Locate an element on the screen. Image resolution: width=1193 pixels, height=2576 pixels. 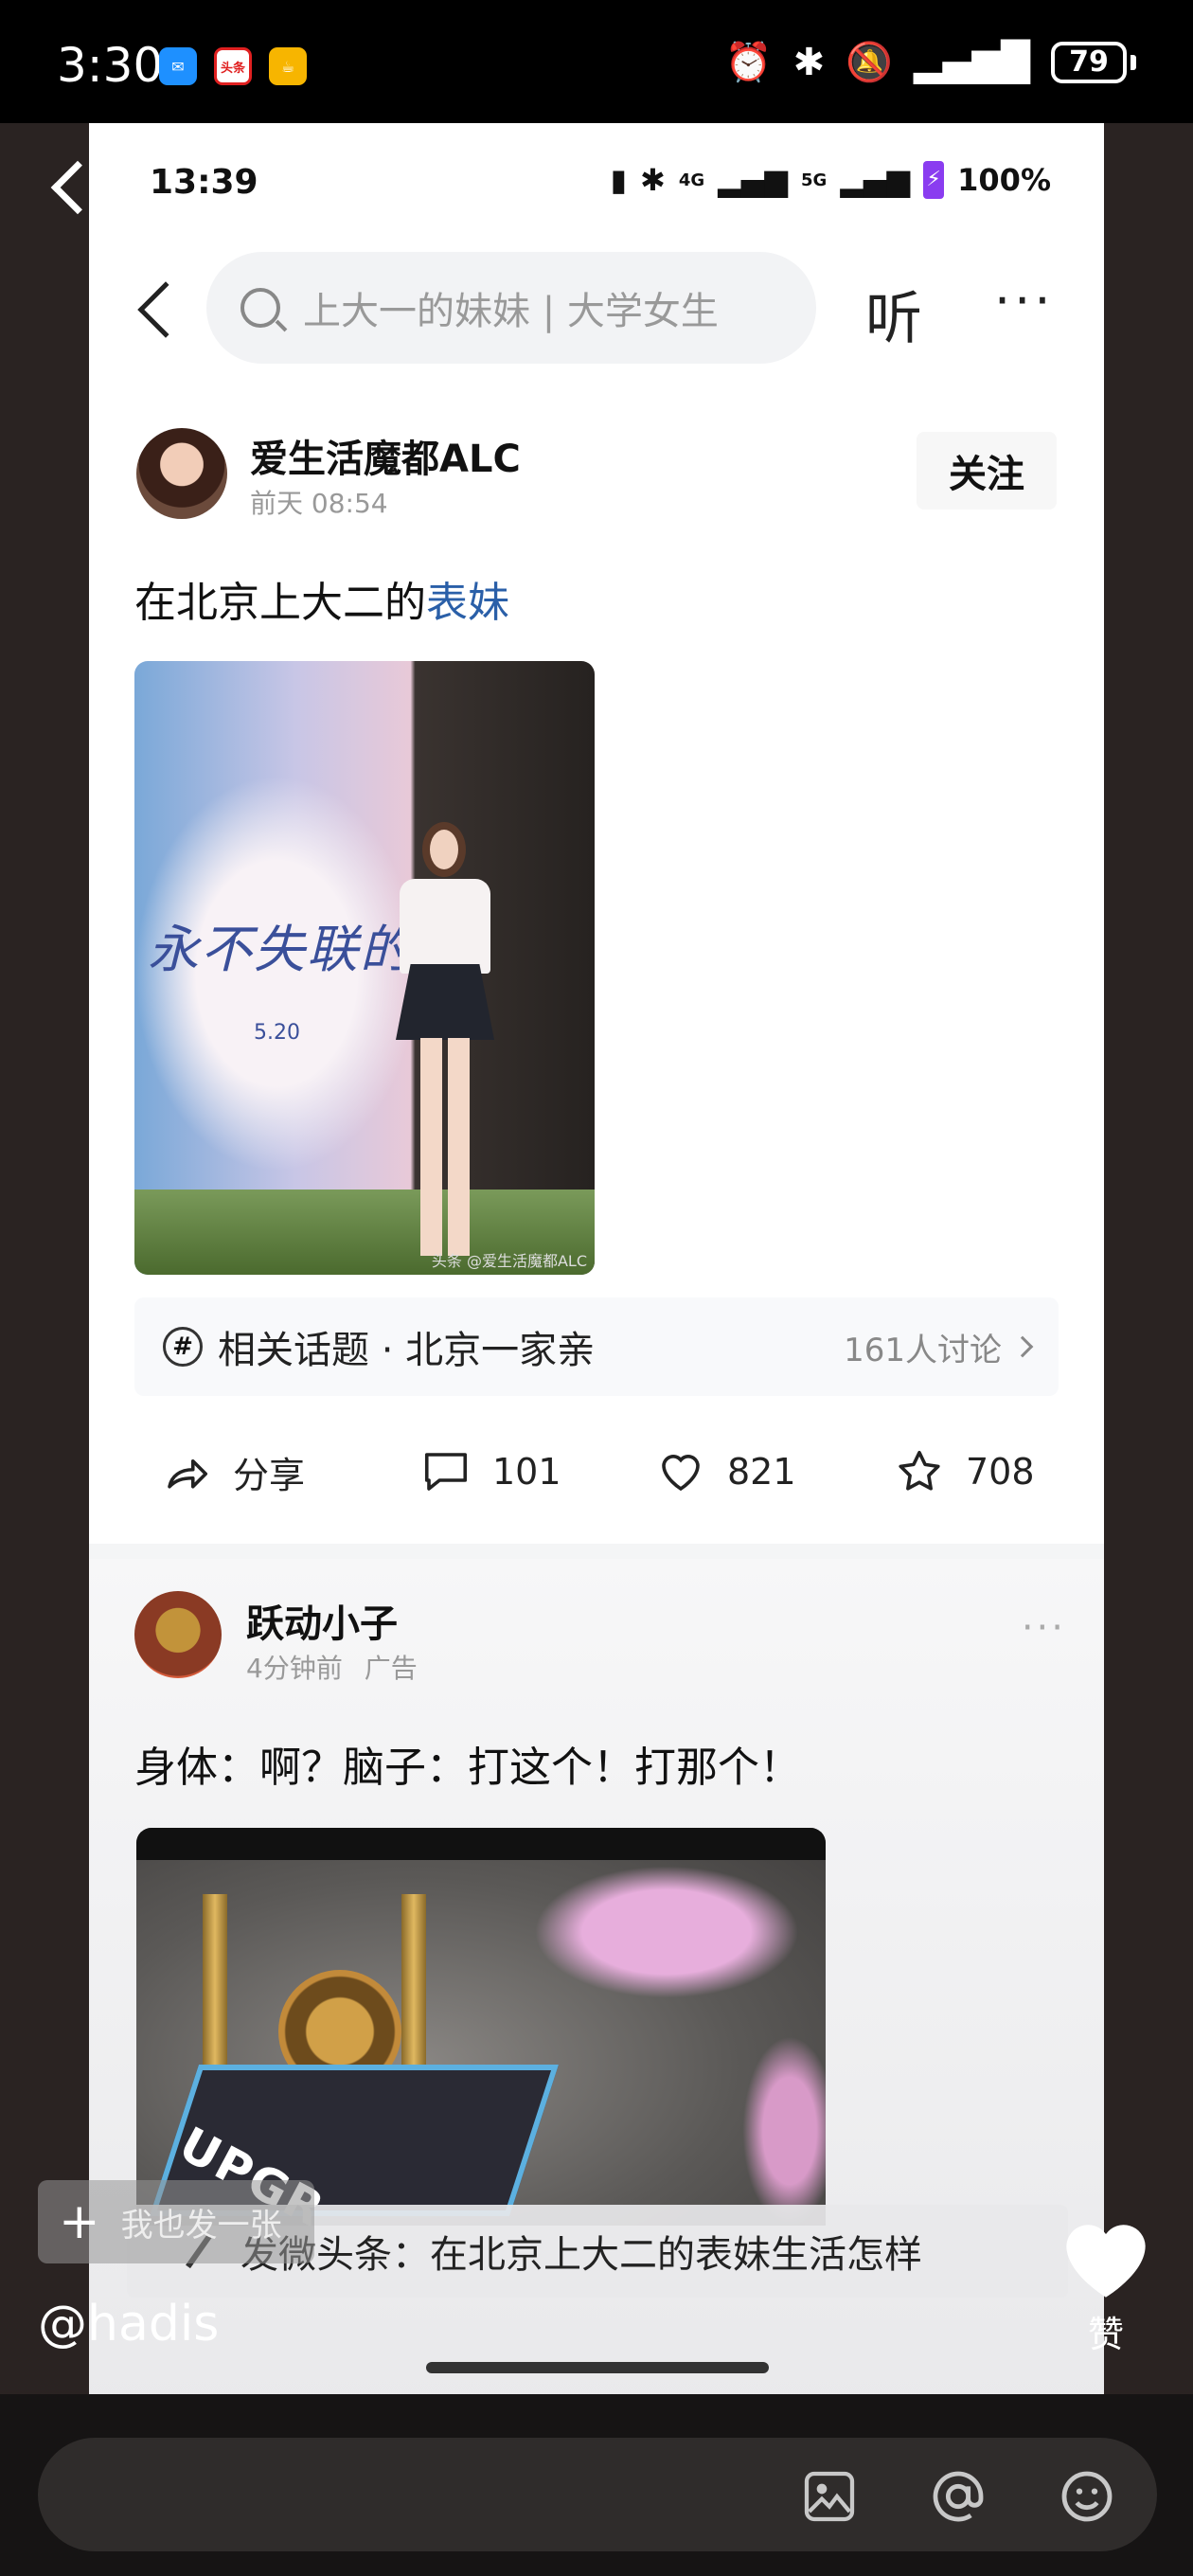
at-icon is located at coordinates (958, 2496).